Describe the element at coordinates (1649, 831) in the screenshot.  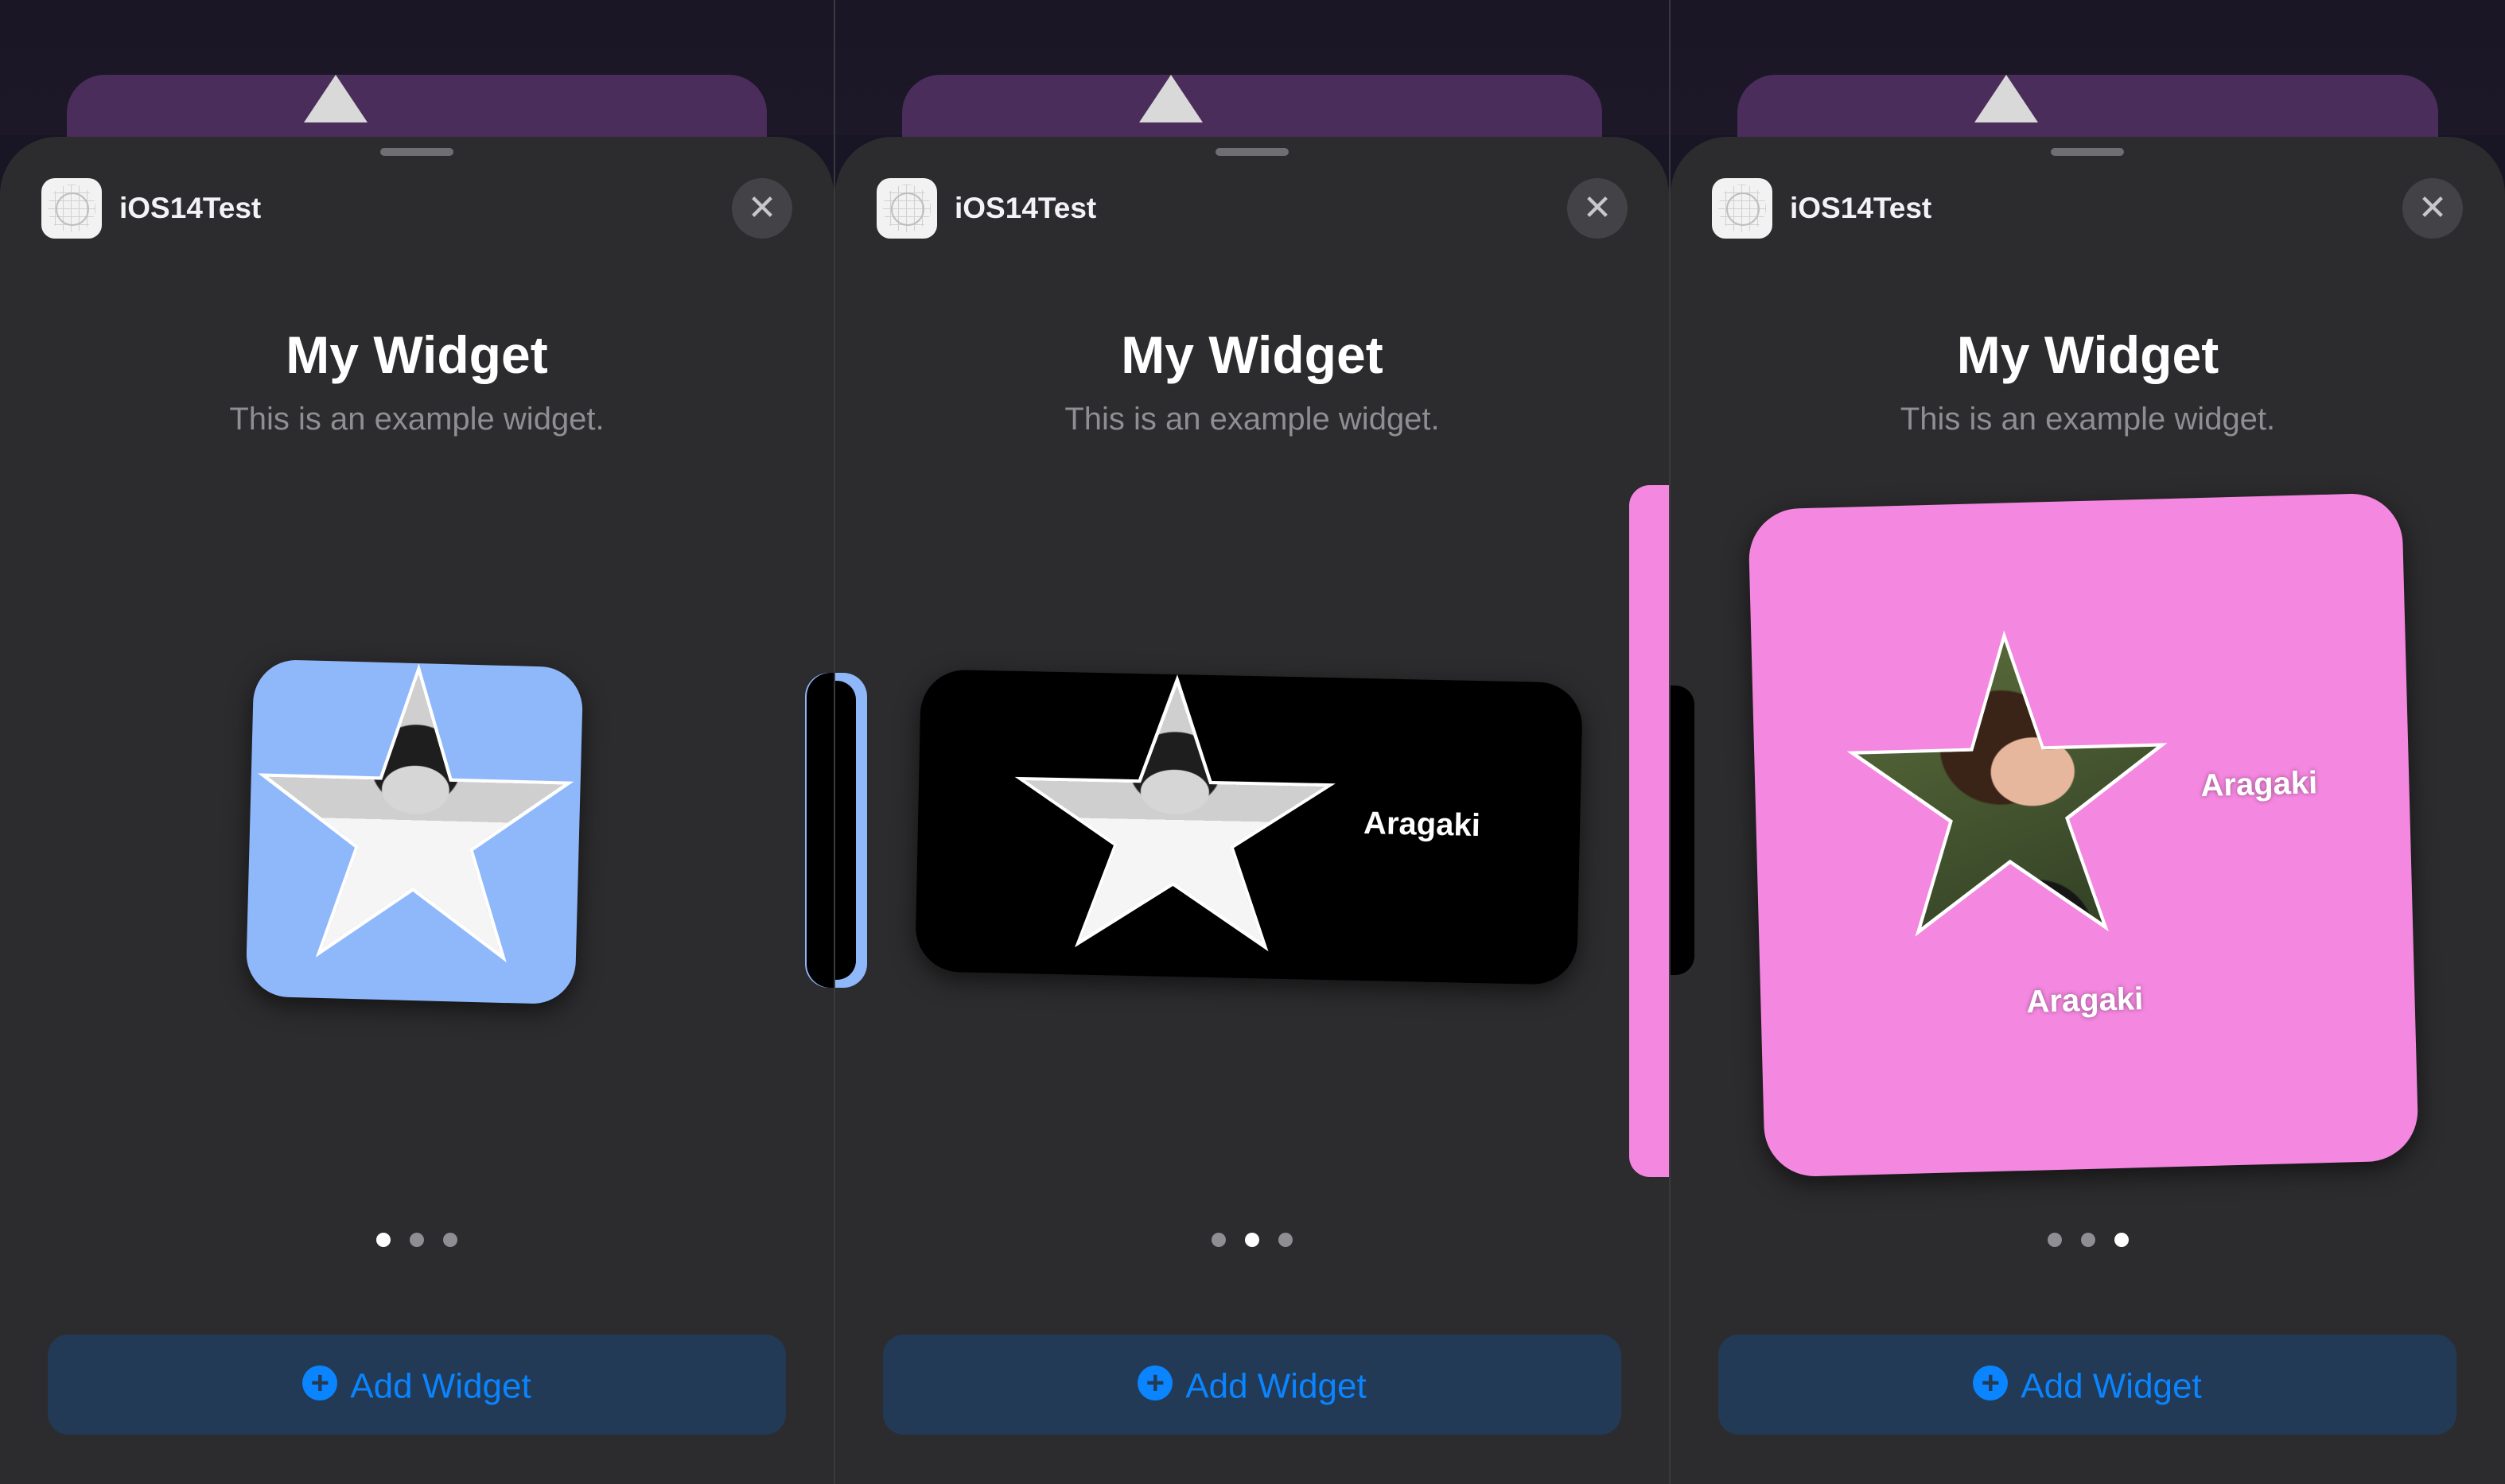
I see `next-widget-peek` at that location.